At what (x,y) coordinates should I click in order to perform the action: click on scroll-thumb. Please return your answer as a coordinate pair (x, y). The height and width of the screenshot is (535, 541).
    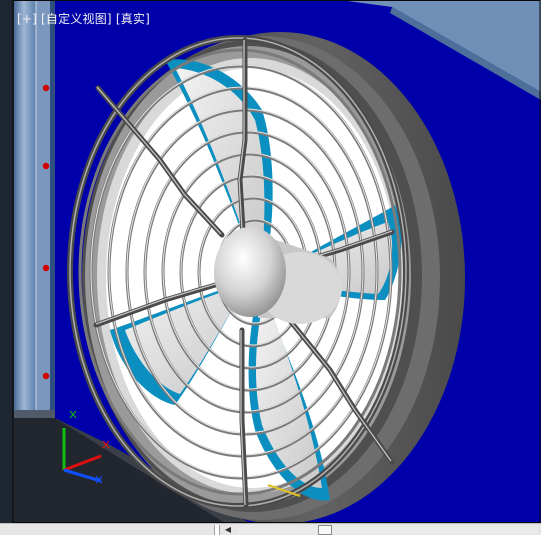
    Looking at the image, I should click on (325, 530).